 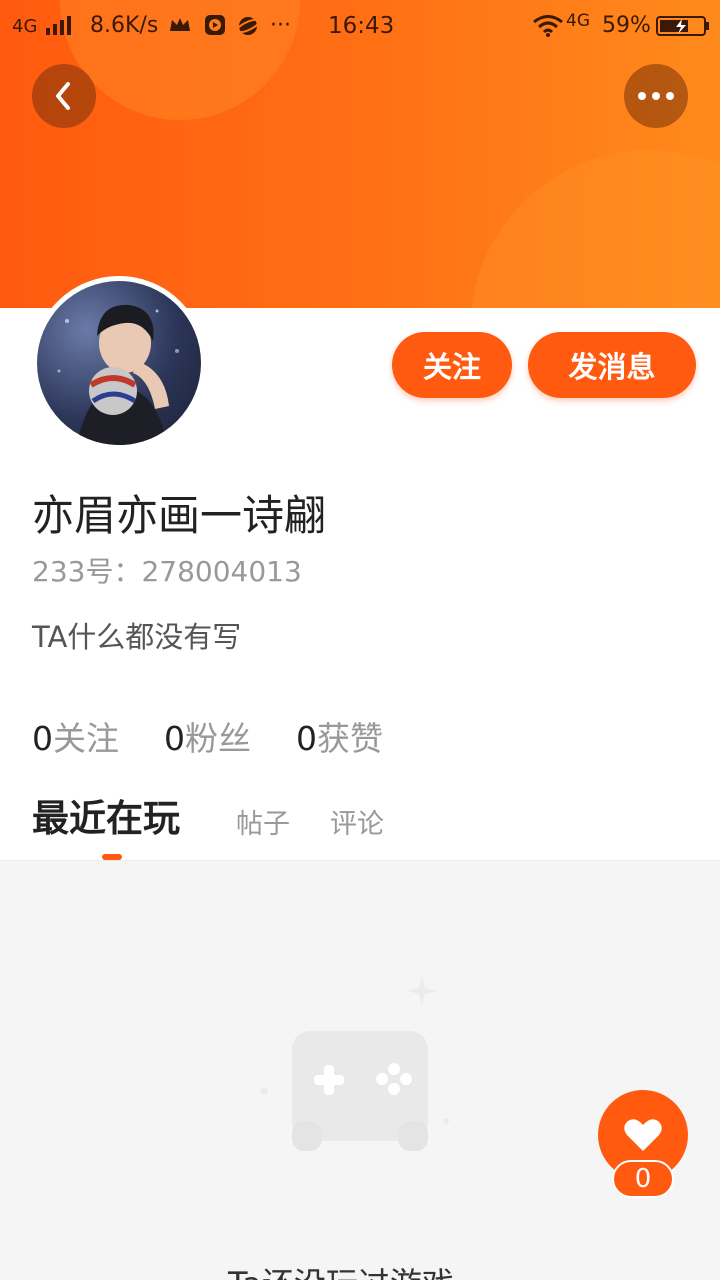 What do you see at coordinates (179, 515) in the screenshot?
I see `username: 亦眉亦画一诗翩` at bounding box center [179, 515].